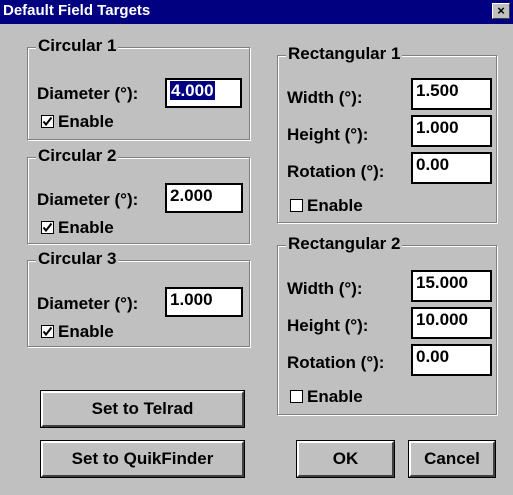 The width and height of the screenshot is (513, 495). What do you see at coordinates (77, 156) in the screenshot?
I see `circular-2-title: Circular 2` at bounding box center [77, 156].